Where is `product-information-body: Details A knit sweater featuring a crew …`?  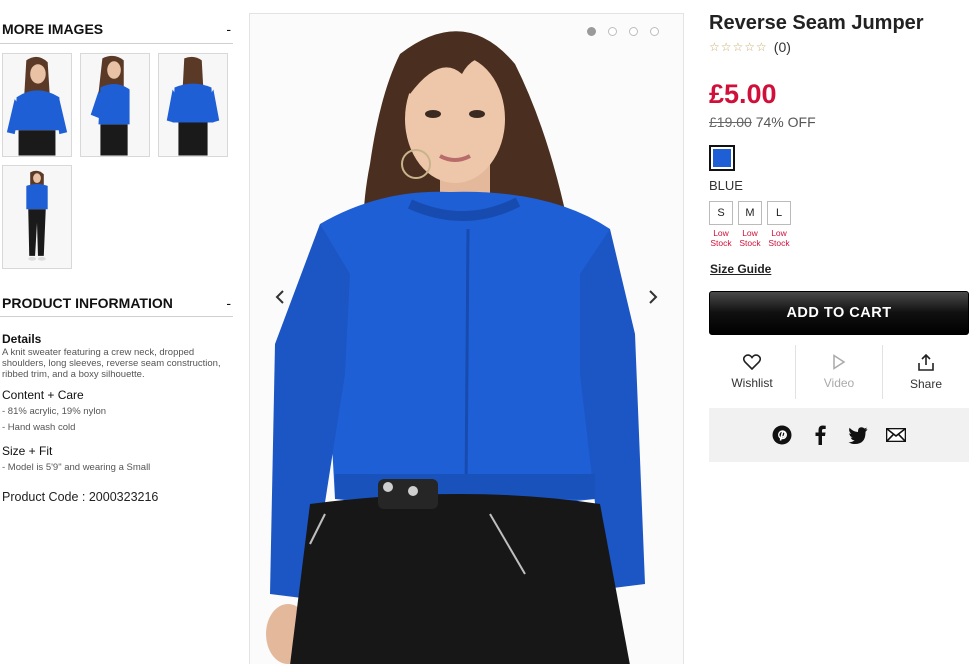
product-information-body: Details A knit sweater featuring a crew … is located at coordinates (114, 418).